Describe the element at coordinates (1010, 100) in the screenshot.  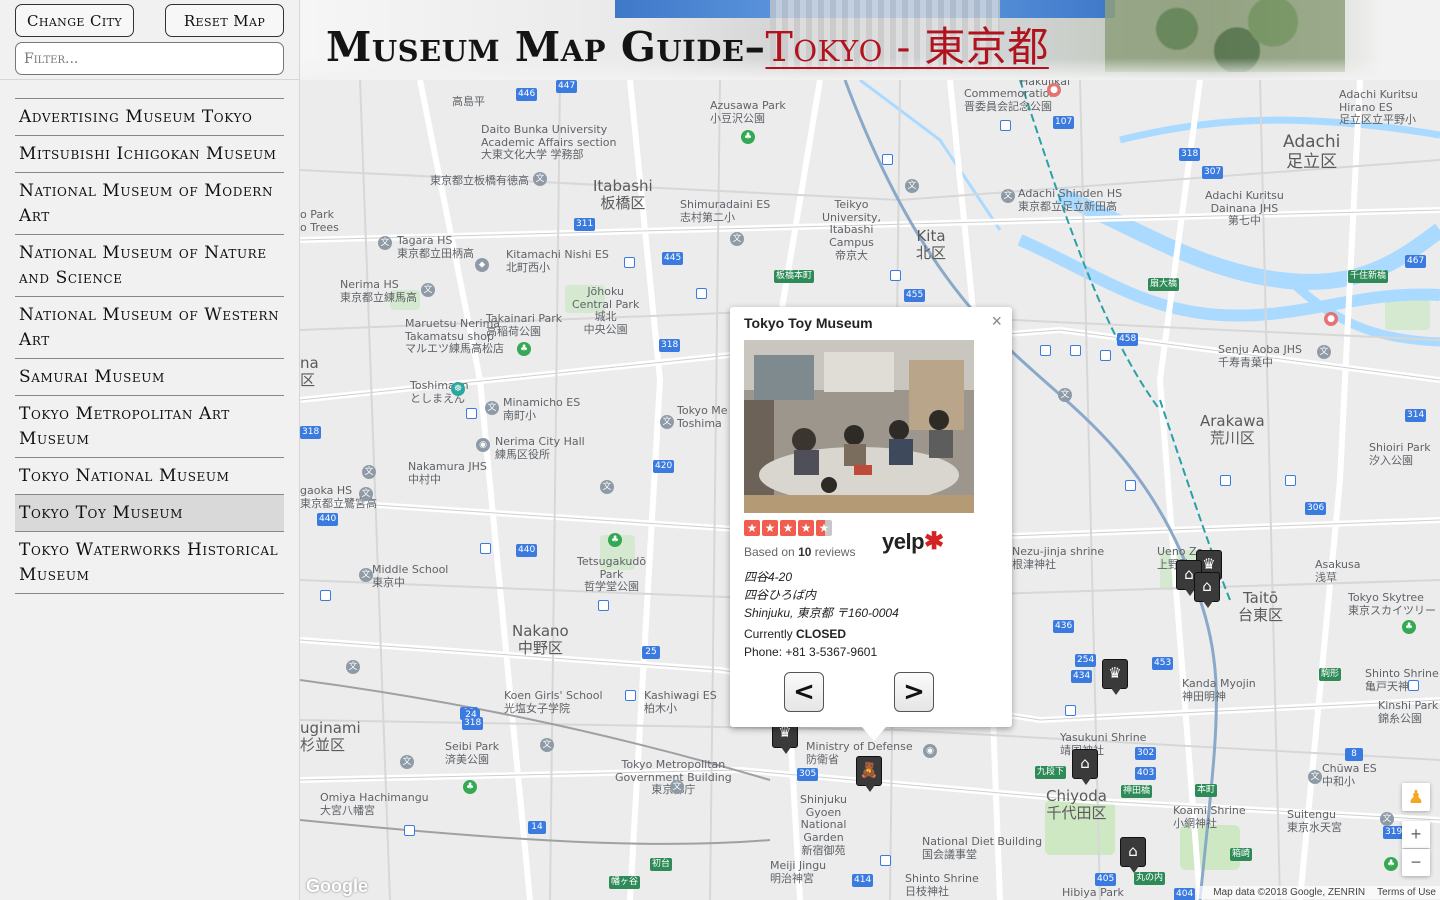
I see `place-label: Commemoration 晋委員会記念公園` at that location.